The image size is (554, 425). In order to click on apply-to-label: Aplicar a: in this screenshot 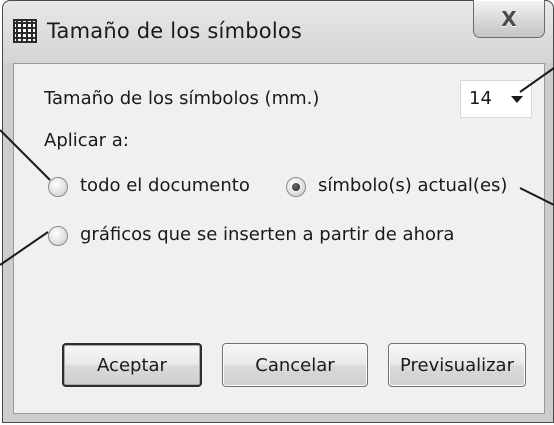, I will do `click(86, 140)`.